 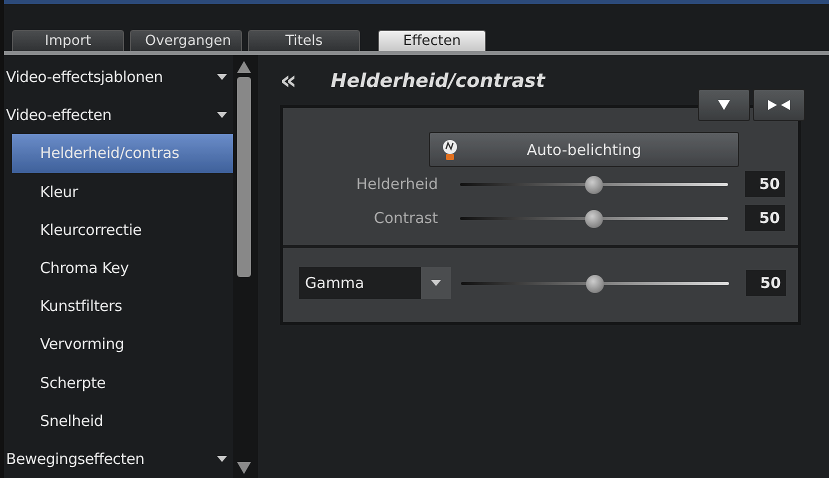 What do you see at coordinates (450, 150) in the screenshot?
I see `bulb-icon` at bounding box center [450, 150].